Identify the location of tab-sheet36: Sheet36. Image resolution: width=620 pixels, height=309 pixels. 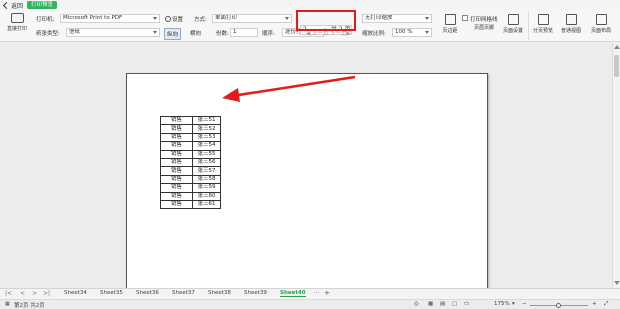
(147, 293).